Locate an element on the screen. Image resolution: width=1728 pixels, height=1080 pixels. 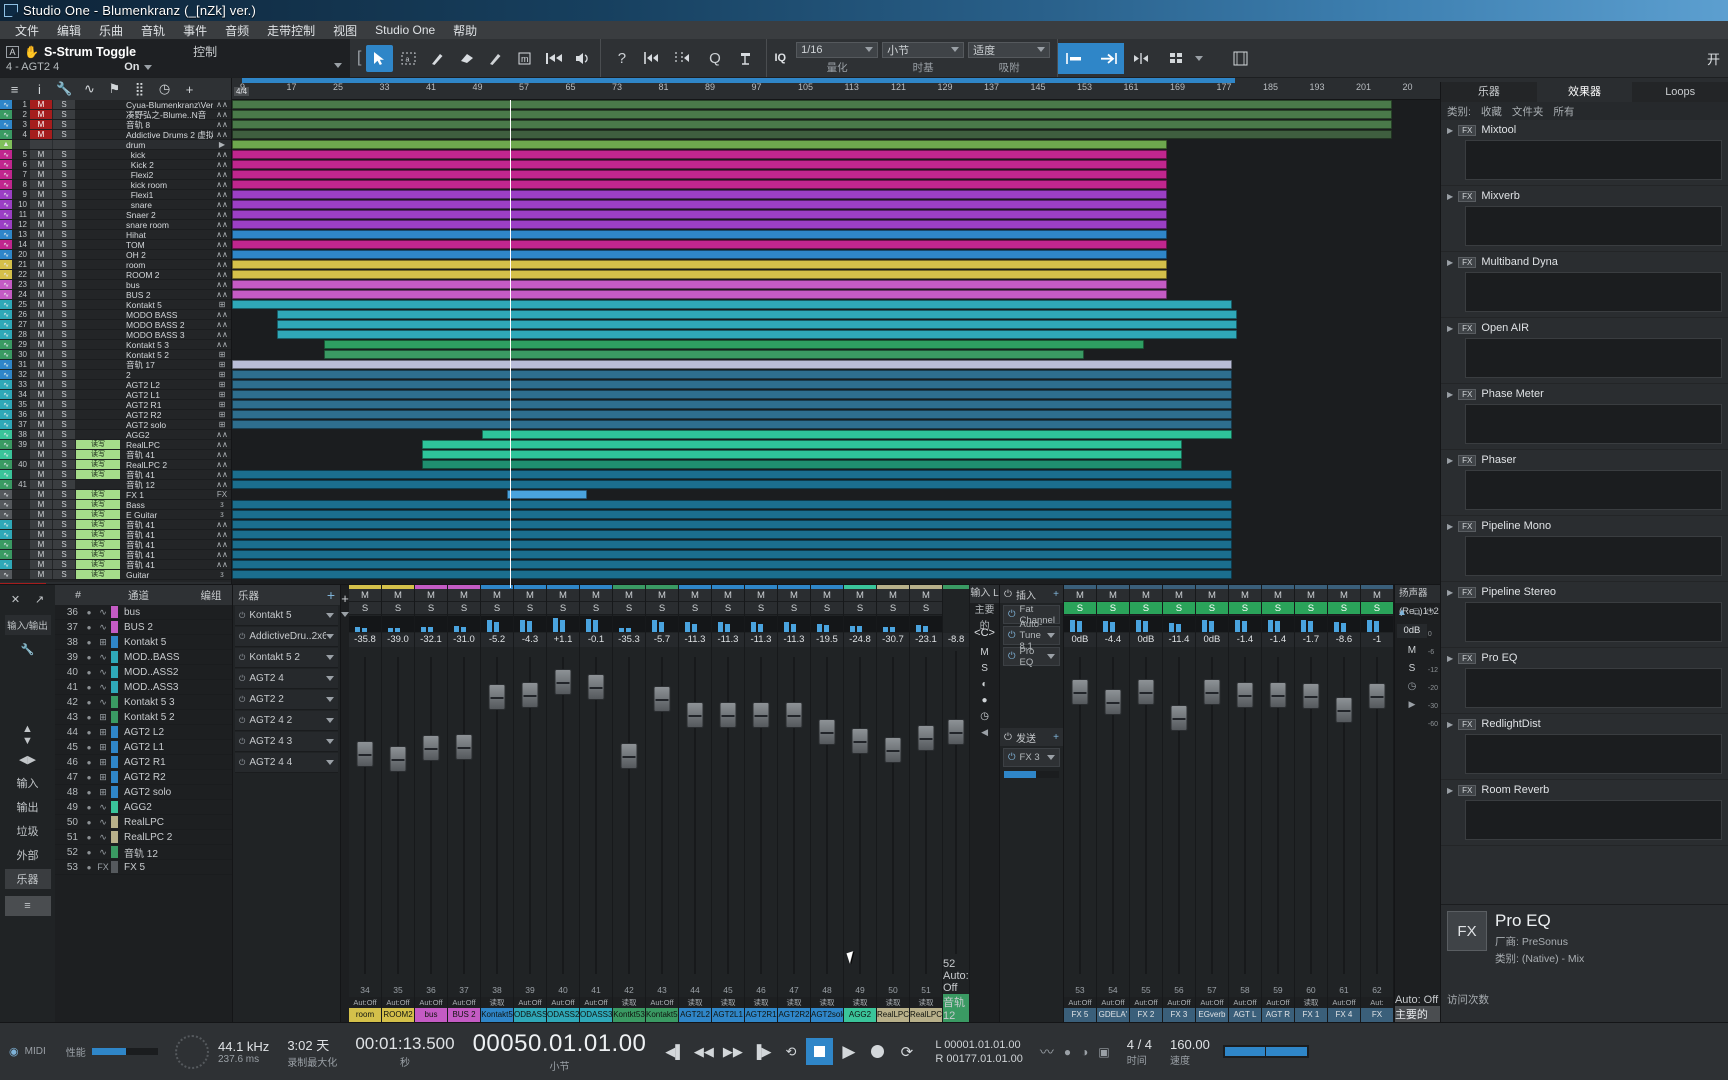
mixer-channel-row: 38 ● ⊞ Kontakt 5 is located at coordinates (143, 642).